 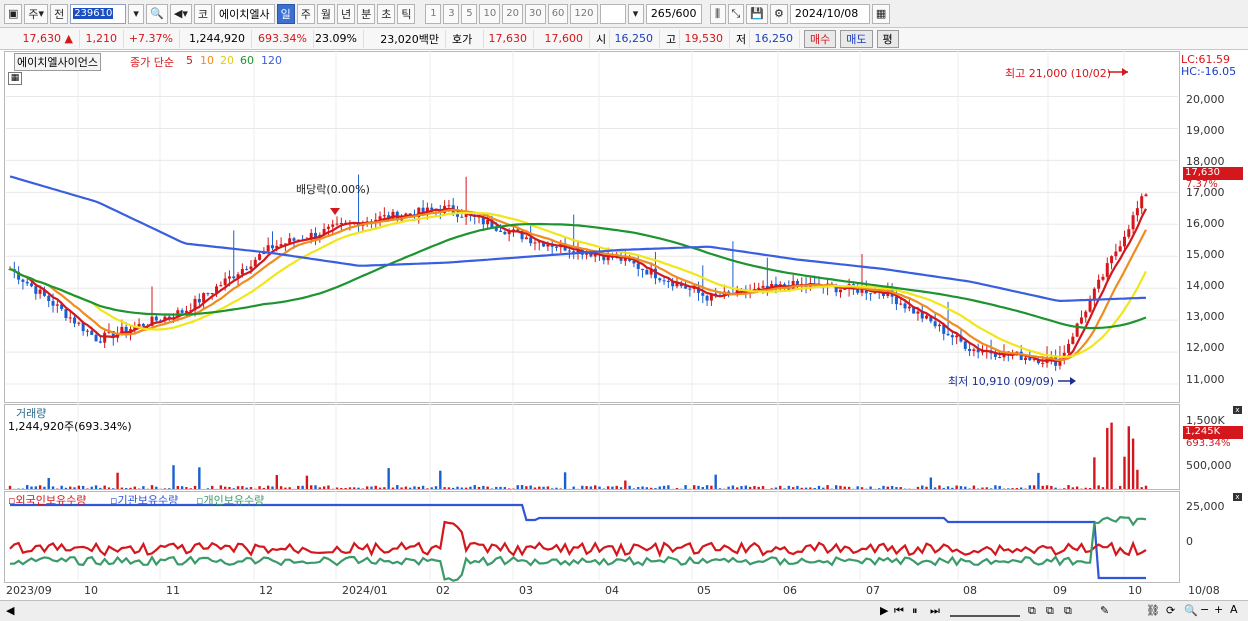 What do you see at coordinates (29, 590) in the screenshot?
I see `x-tick: 2023/09` at bounding box center [29, 590].